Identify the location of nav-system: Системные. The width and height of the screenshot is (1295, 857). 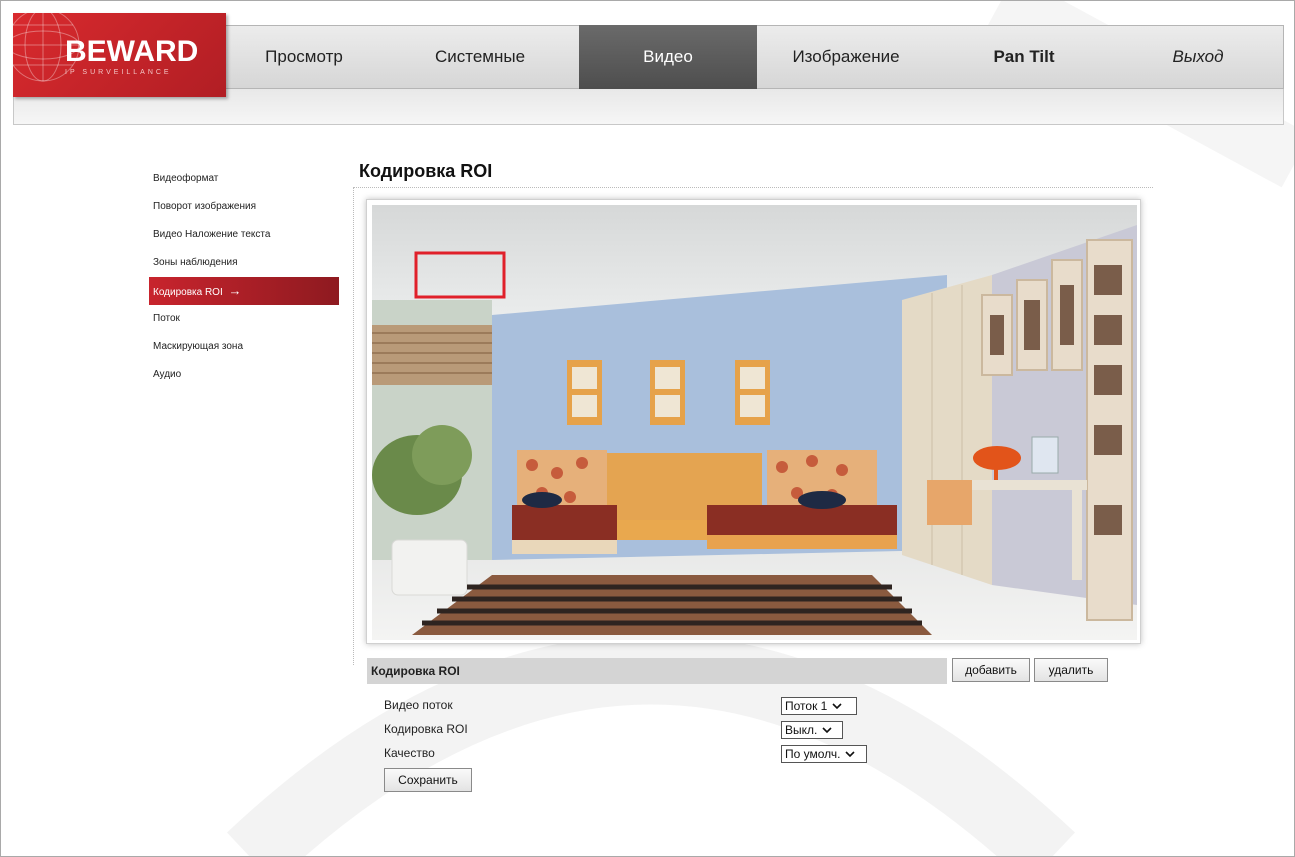
(480, 57).